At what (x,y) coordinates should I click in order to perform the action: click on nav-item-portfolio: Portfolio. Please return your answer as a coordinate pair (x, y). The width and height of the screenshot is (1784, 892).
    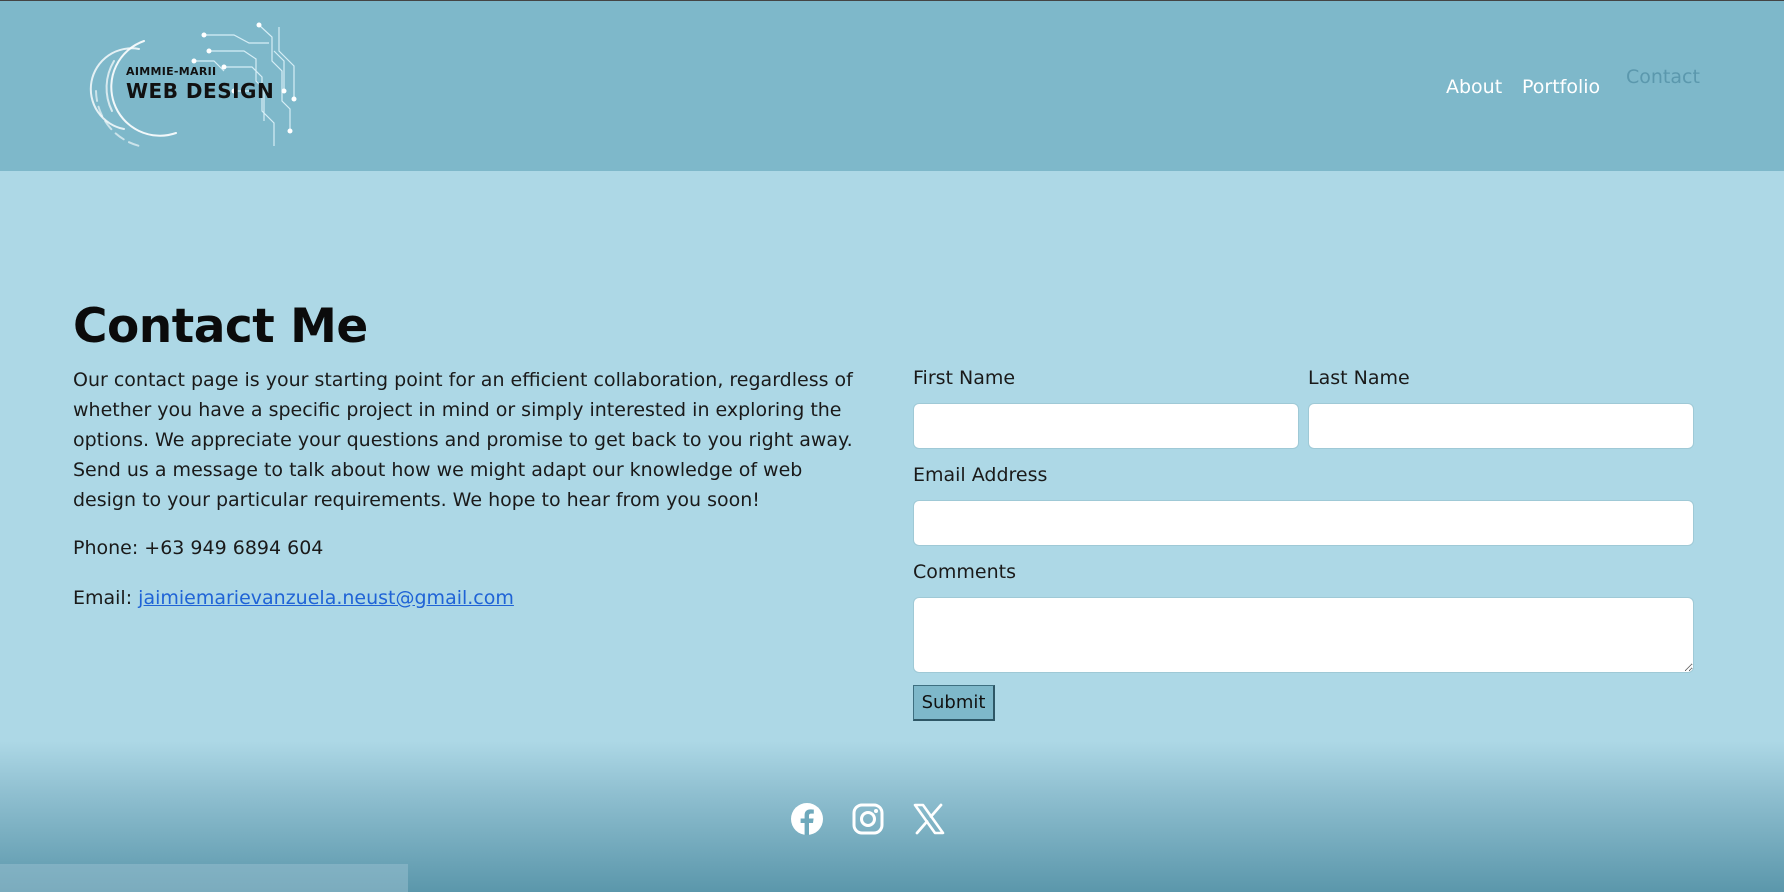
    Looking at the image, I should click on (1561, 87).